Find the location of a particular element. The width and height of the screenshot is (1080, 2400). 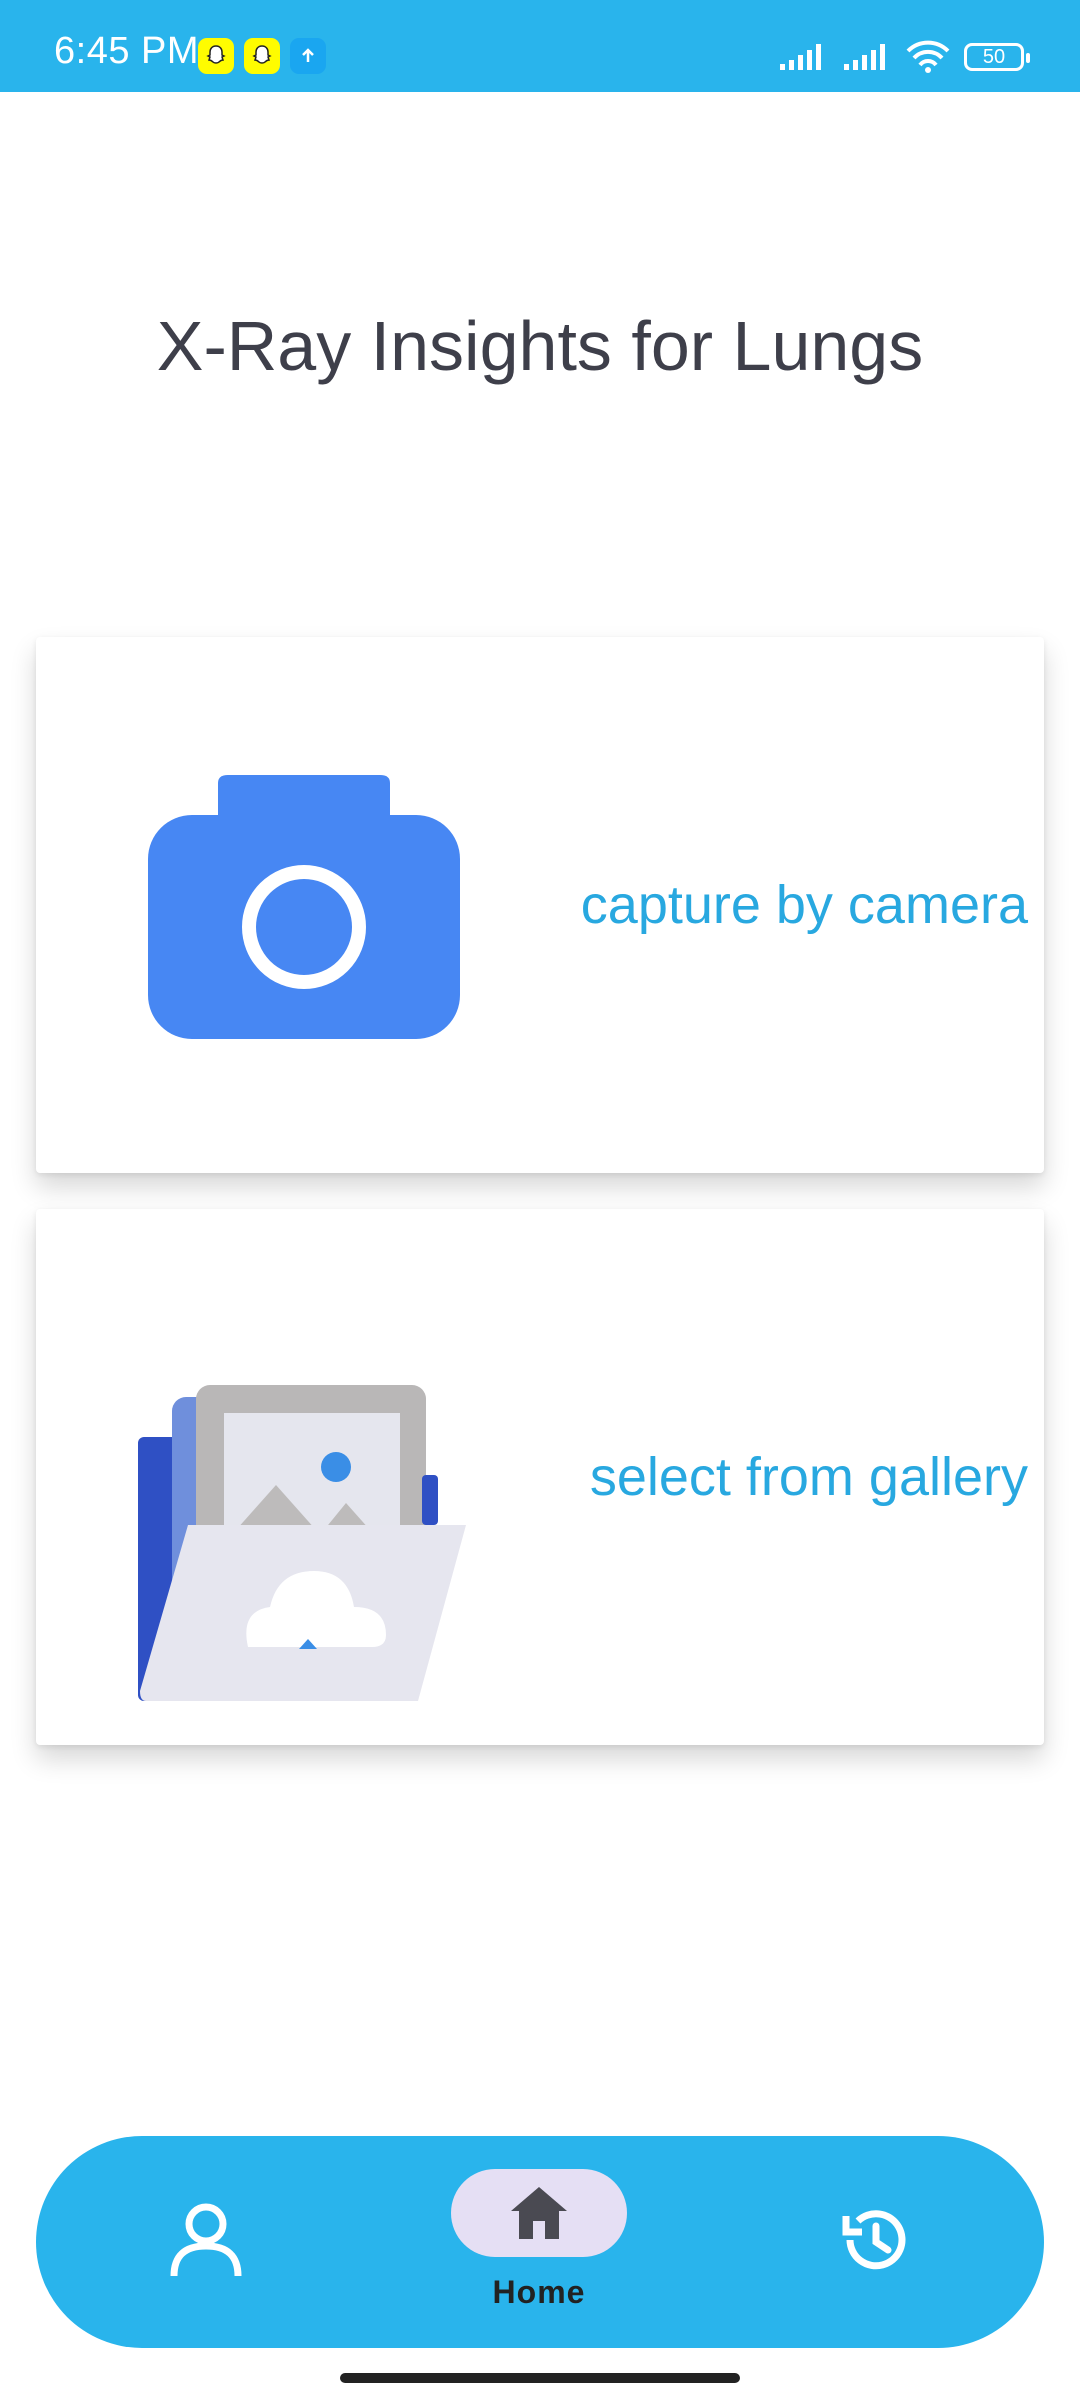

nav-home-label: Home is located at coordinates (539, 2292).